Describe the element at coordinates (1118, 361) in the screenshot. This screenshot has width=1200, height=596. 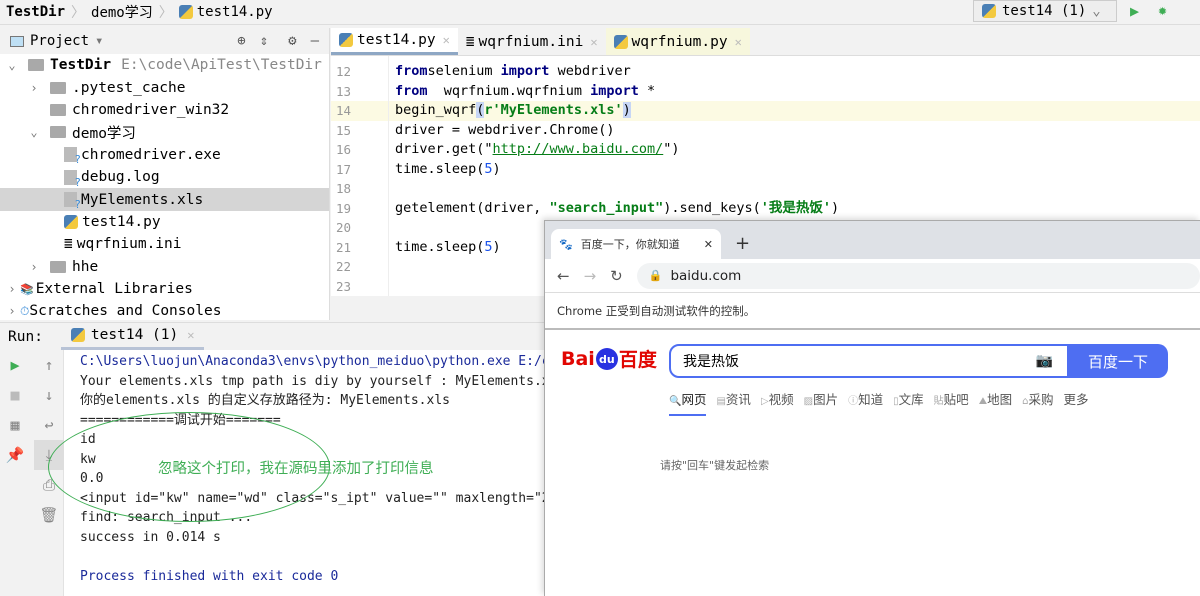
I see `search-button: 百度一下` at that location.